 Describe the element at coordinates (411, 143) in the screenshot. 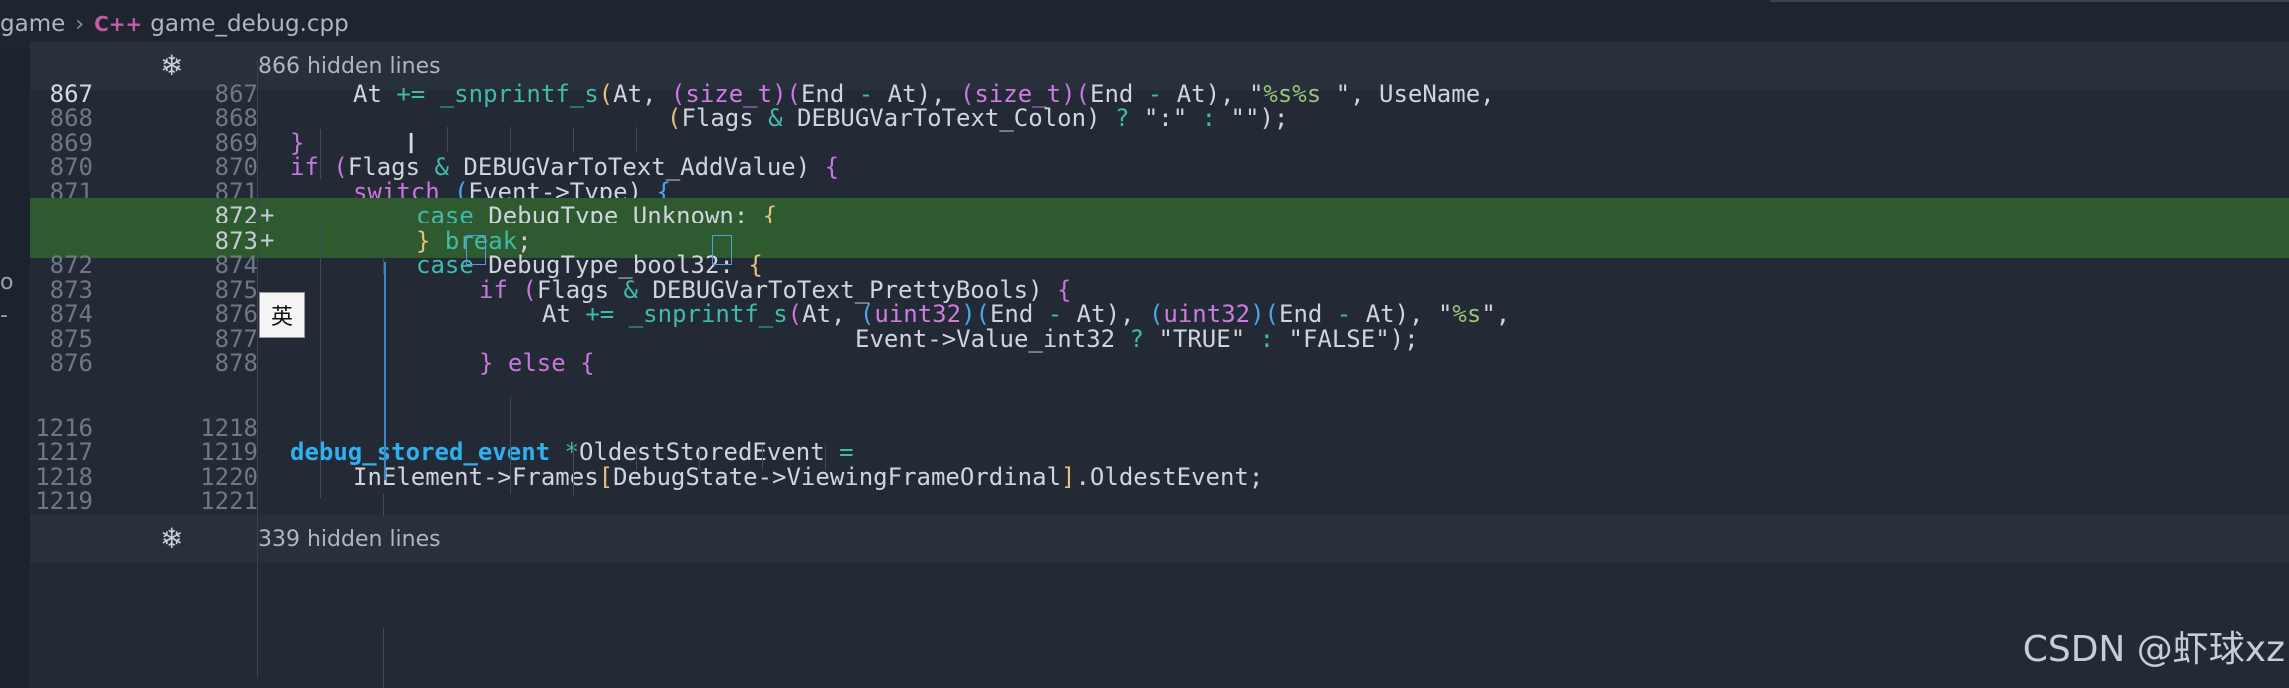

I see `text-cursor-icon: I` at that location.